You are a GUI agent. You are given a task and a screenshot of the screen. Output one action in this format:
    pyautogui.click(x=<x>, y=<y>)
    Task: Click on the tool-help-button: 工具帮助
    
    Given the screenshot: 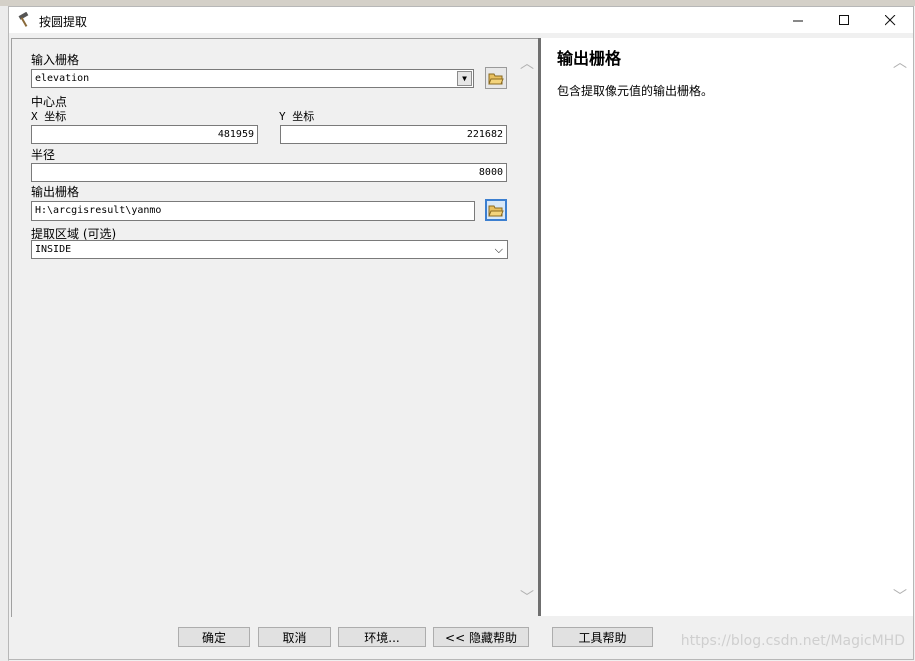 What is the action you would take?
    pyautogui.click(x=602, y=637)
    